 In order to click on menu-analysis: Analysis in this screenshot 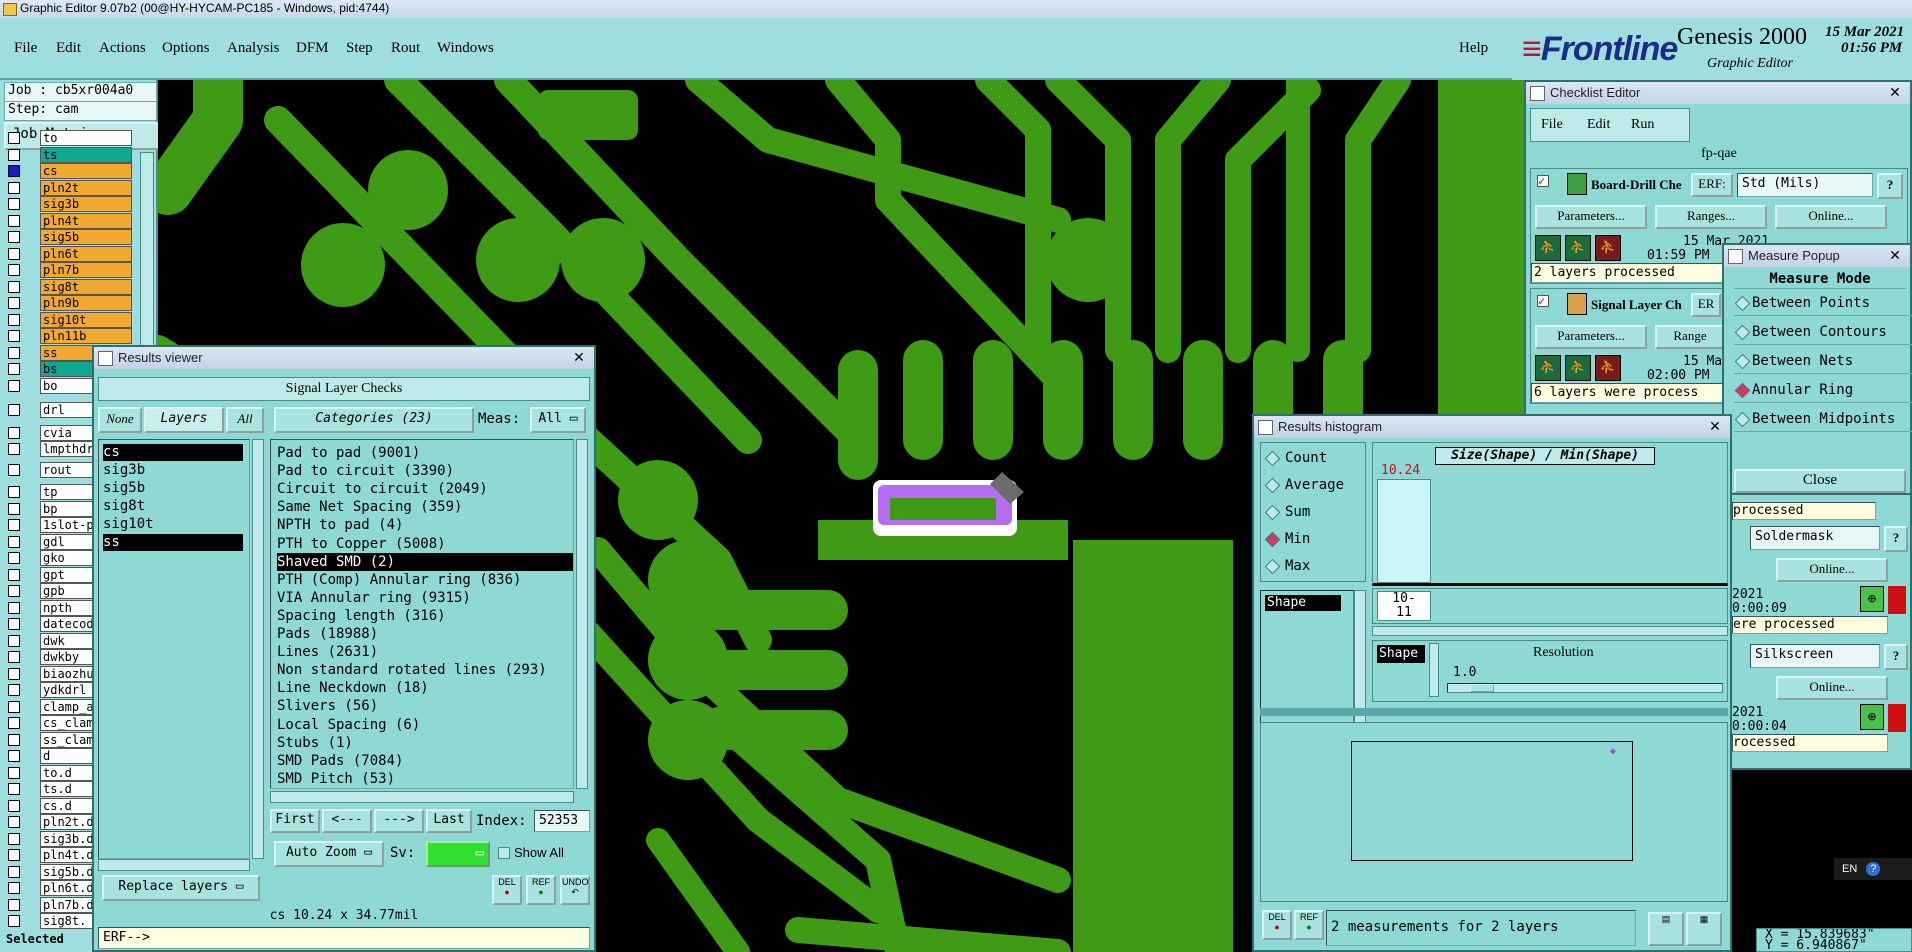, I will do `click(253, 48)`.